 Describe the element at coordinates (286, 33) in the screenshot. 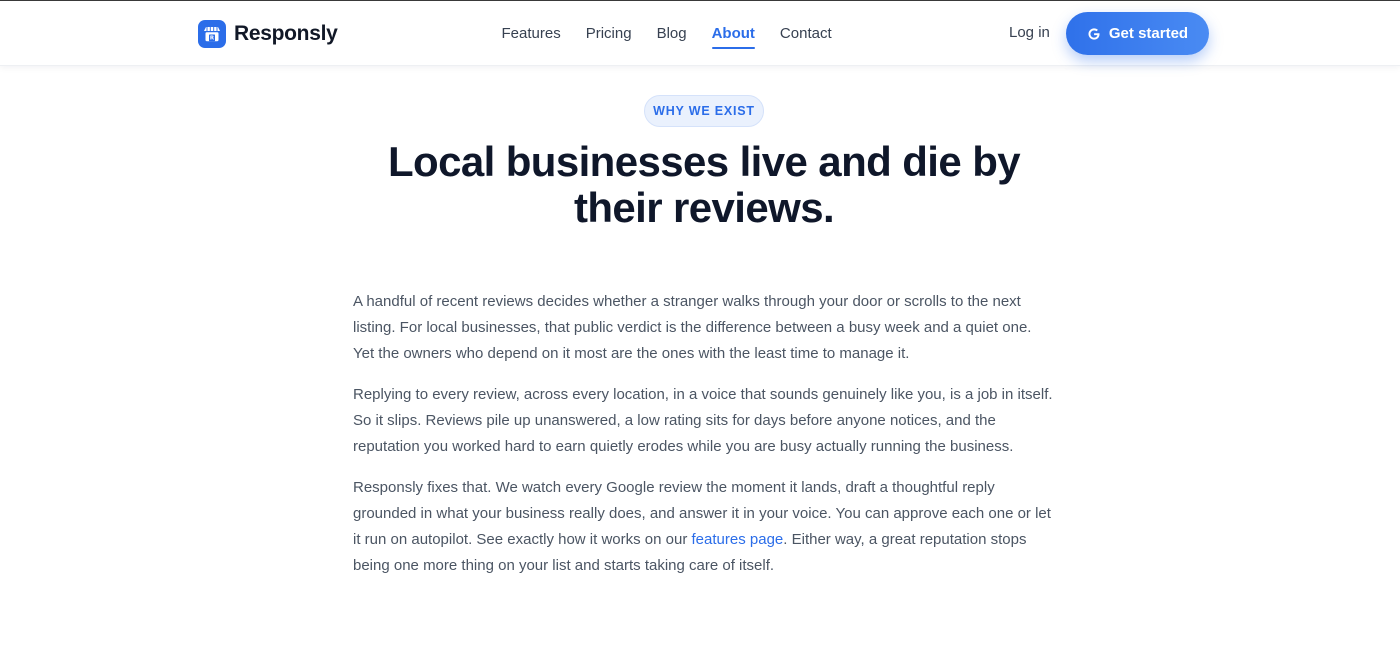

I see `brand-name: Responsly` at that location.